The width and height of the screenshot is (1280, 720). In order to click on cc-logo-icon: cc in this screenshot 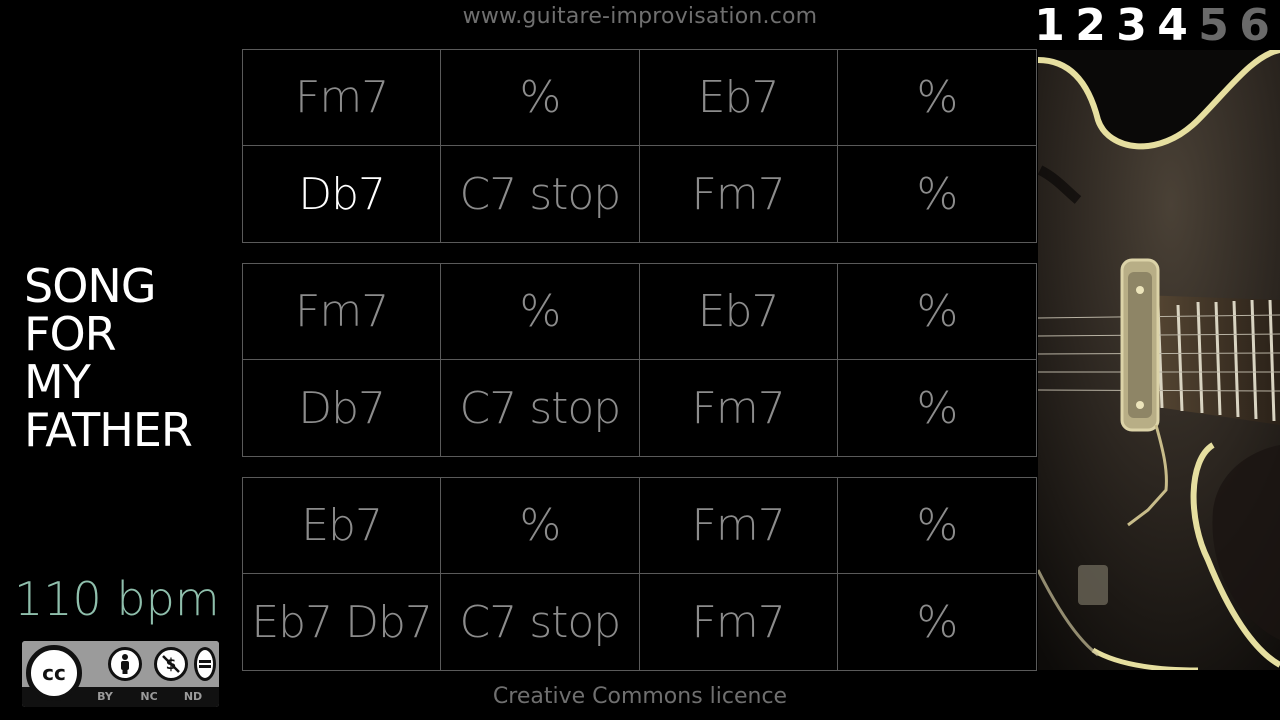, I will do `click(54, 673)`.